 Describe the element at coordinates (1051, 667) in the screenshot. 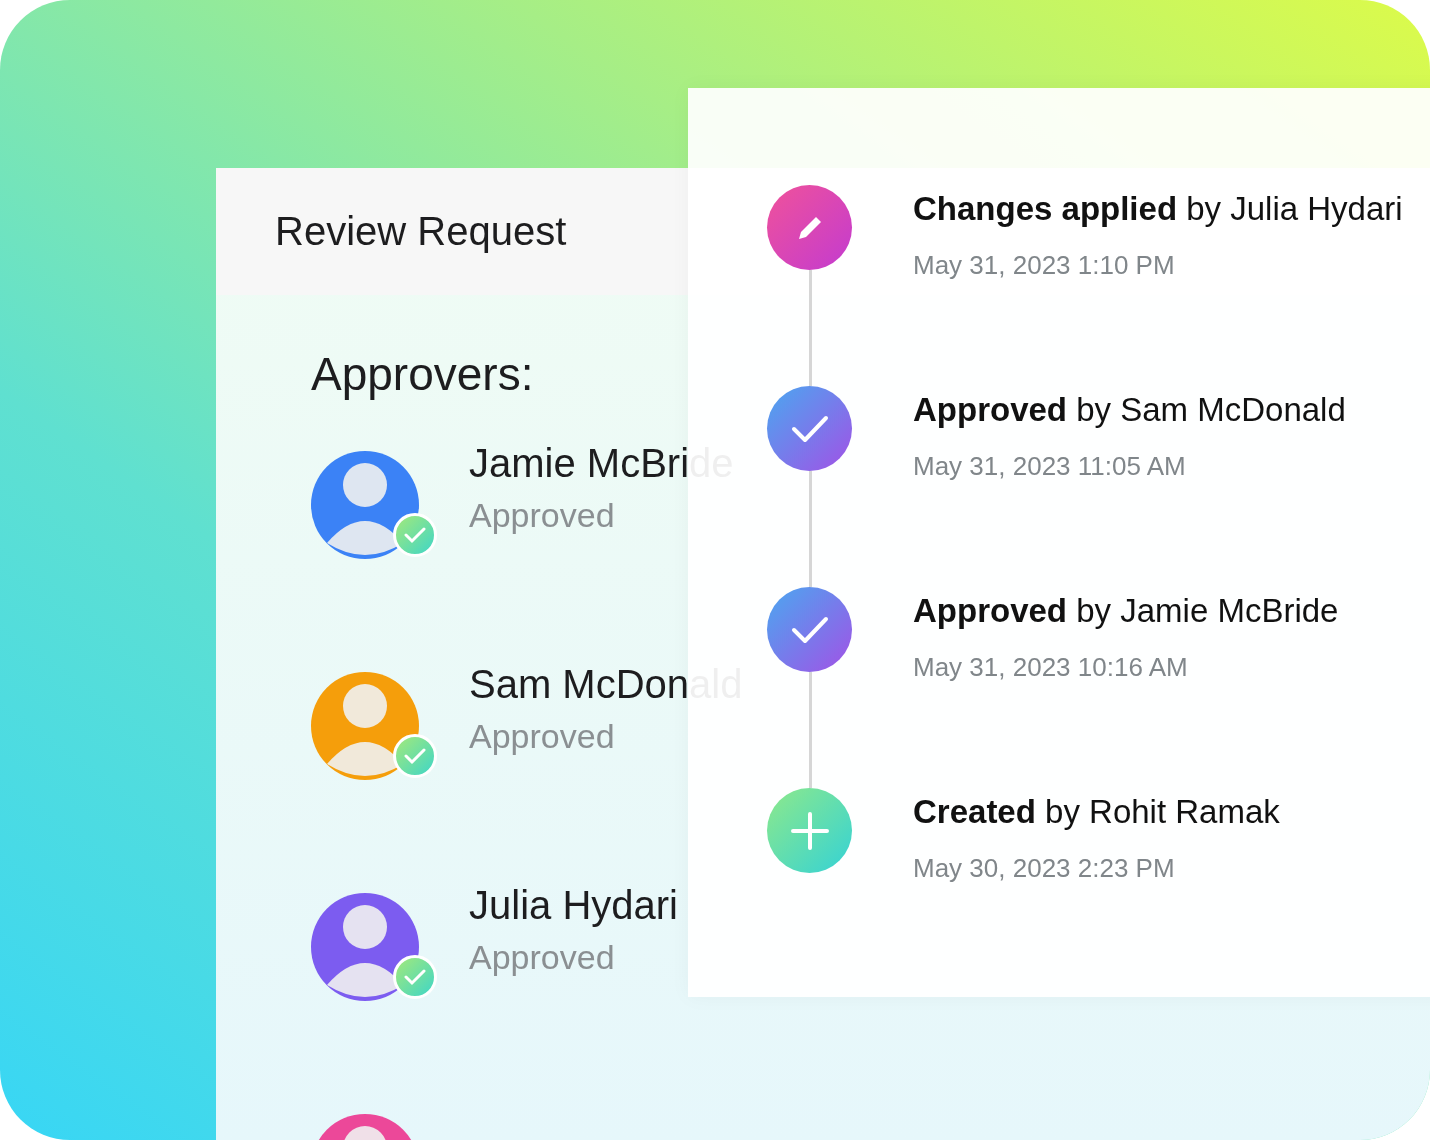

I see `event-time: May 31, 2023 10:16 AM` at that location.